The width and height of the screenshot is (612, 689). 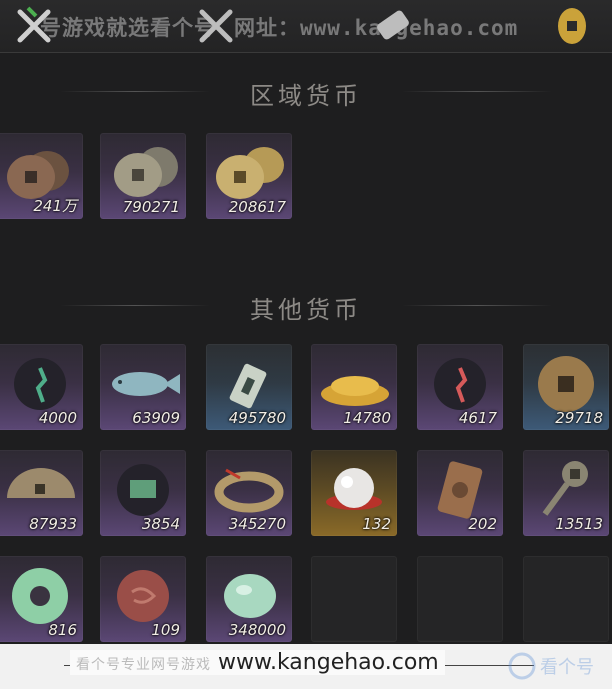 I want to click on watermark-bottom-bar: 看个号专业网号游戏 www.kangehao.com 看个号, so click(x=306, y=666).